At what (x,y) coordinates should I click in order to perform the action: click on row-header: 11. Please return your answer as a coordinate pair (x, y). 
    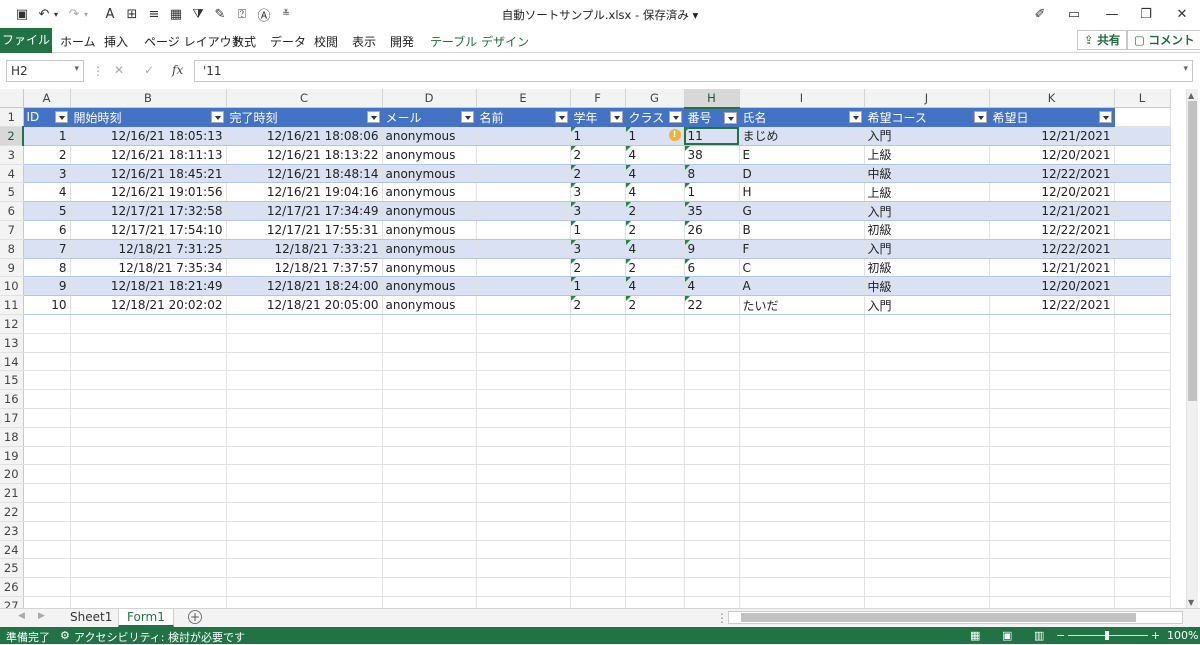
    Looking at the image, I should click on (12, 305).